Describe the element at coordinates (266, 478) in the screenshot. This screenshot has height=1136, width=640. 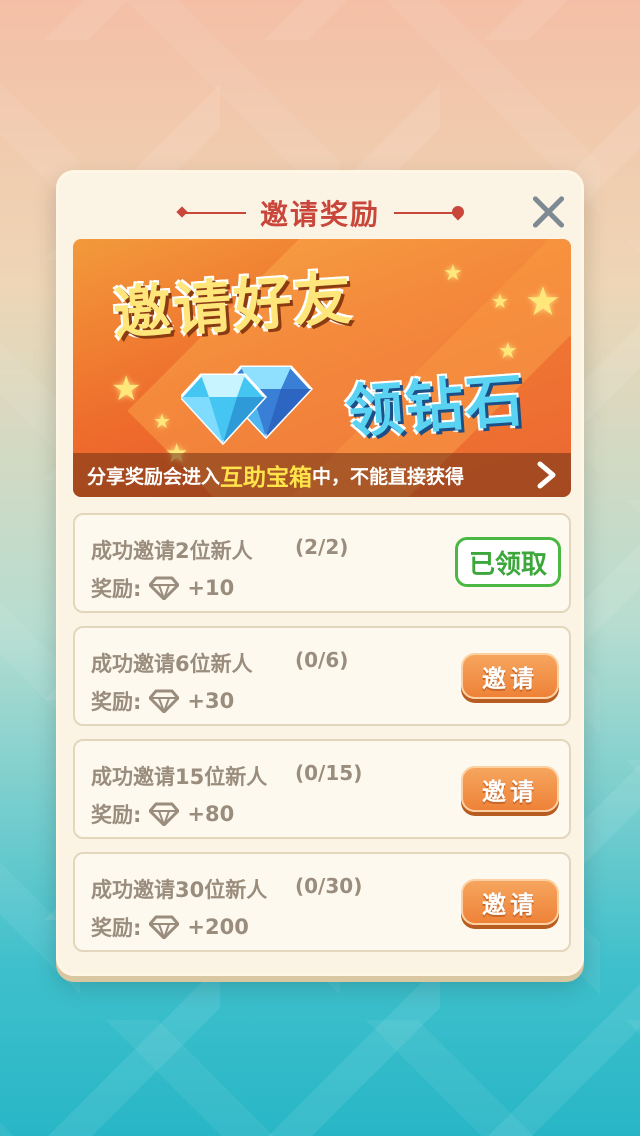
I see `banner-note-highlight: 互助宝箱` at that location.